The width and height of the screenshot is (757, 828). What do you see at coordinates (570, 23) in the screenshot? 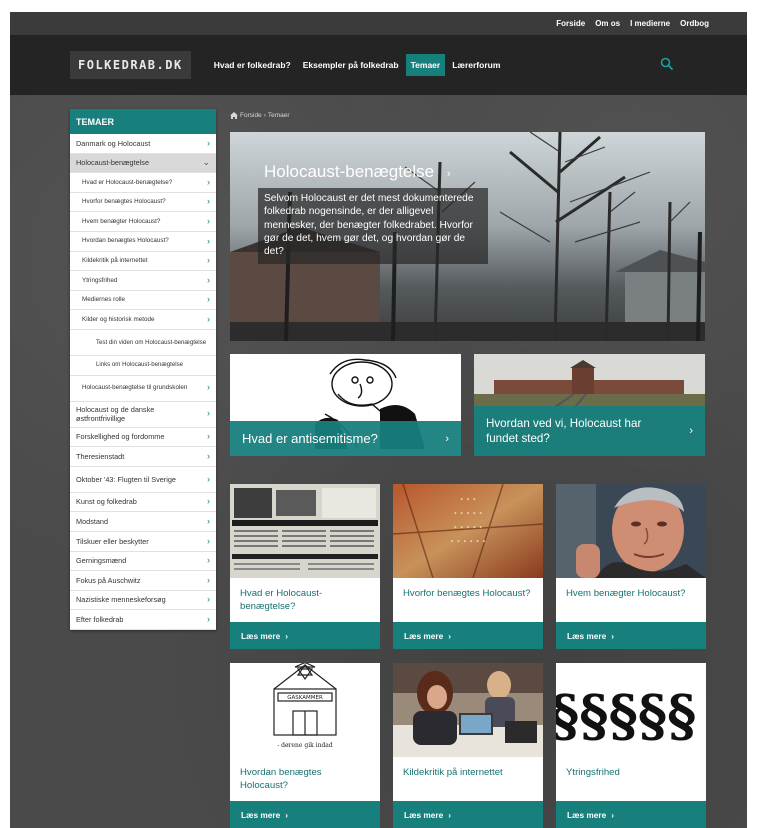
I see `topnav-forside: Forside` at bounding box center [570, 23].